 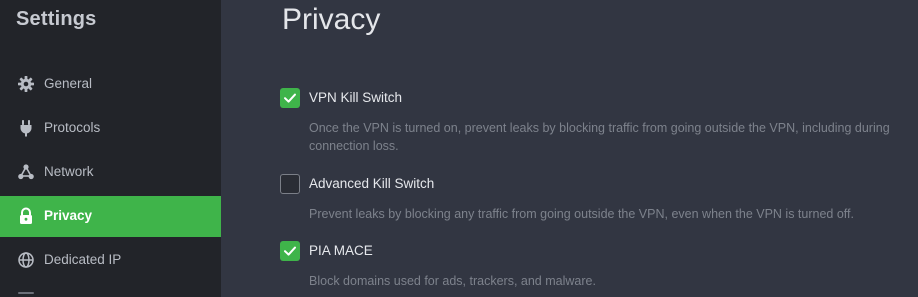 I want to click on advanced-kill-switch-checkbox, so click(x=290, y=184).